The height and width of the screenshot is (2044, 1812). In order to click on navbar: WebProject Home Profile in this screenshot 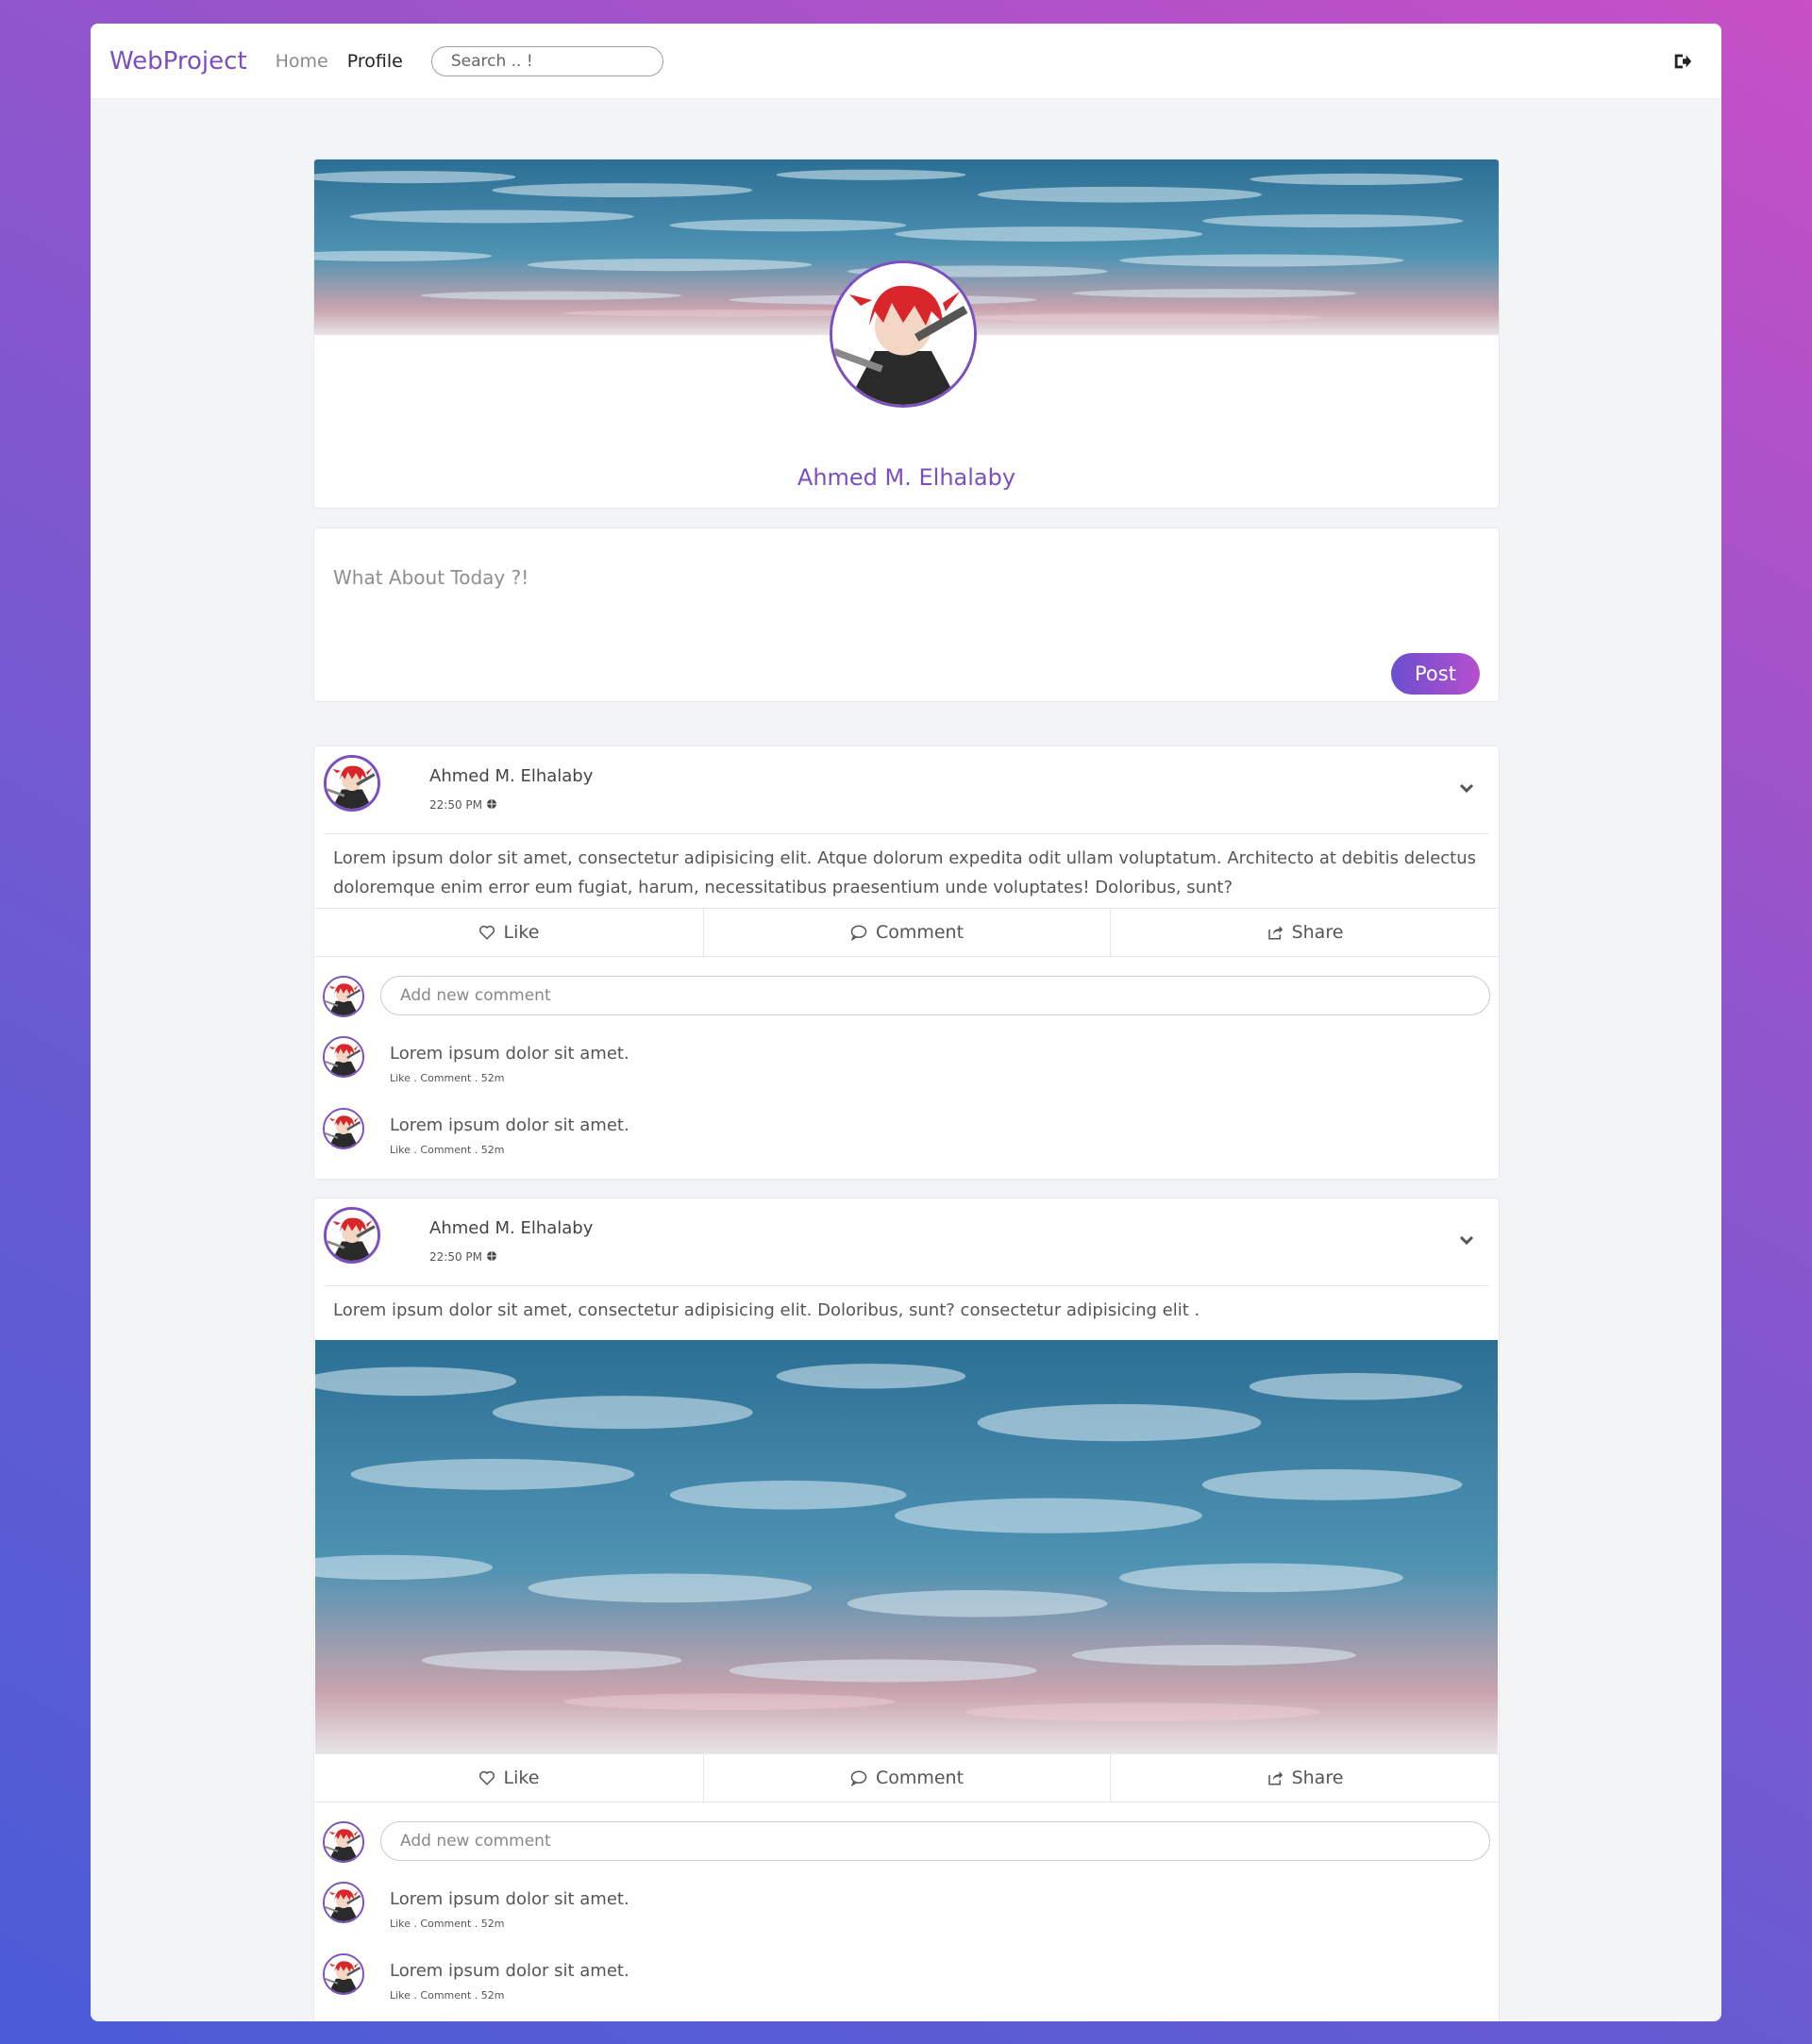, I will do `click(906, 61)`.